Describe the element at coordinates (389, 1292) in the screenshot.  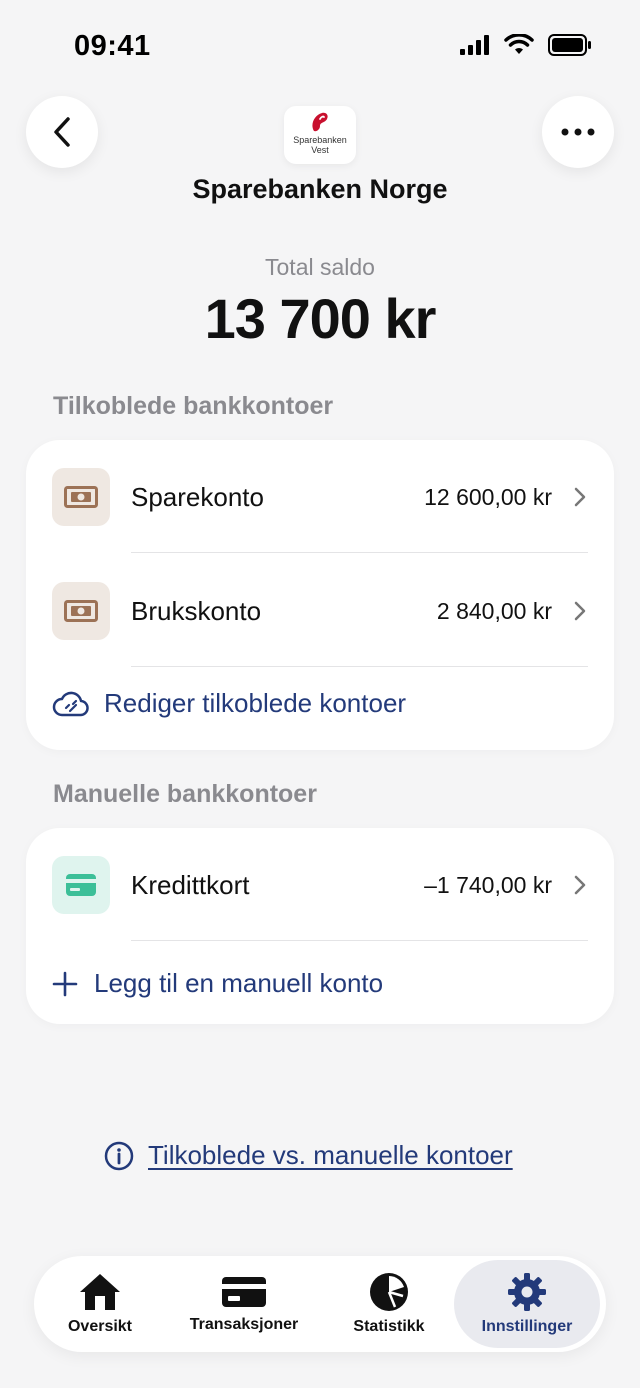
I see `pie-chart-icon` at that location.